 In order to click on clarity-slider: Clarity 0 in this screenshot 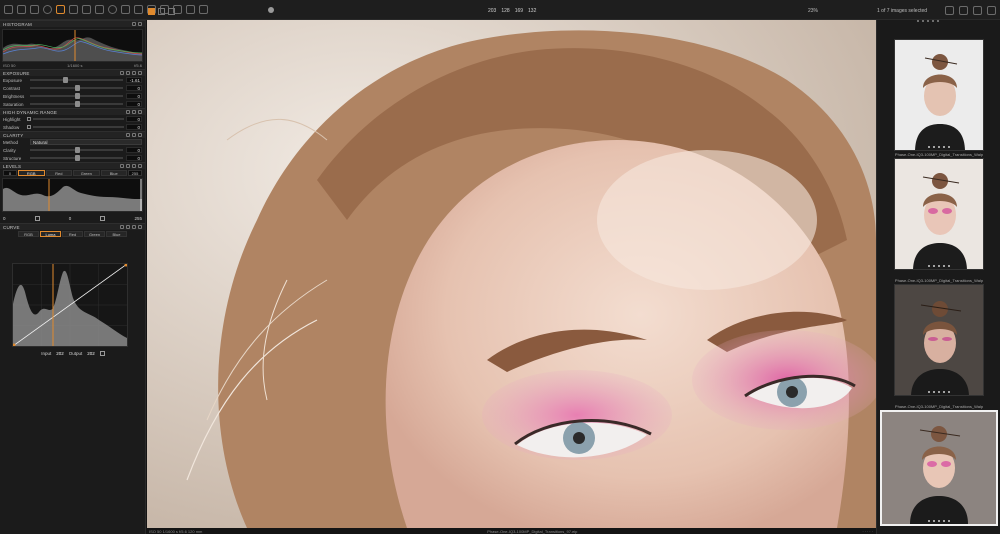, I will do `click(72, 150)`.